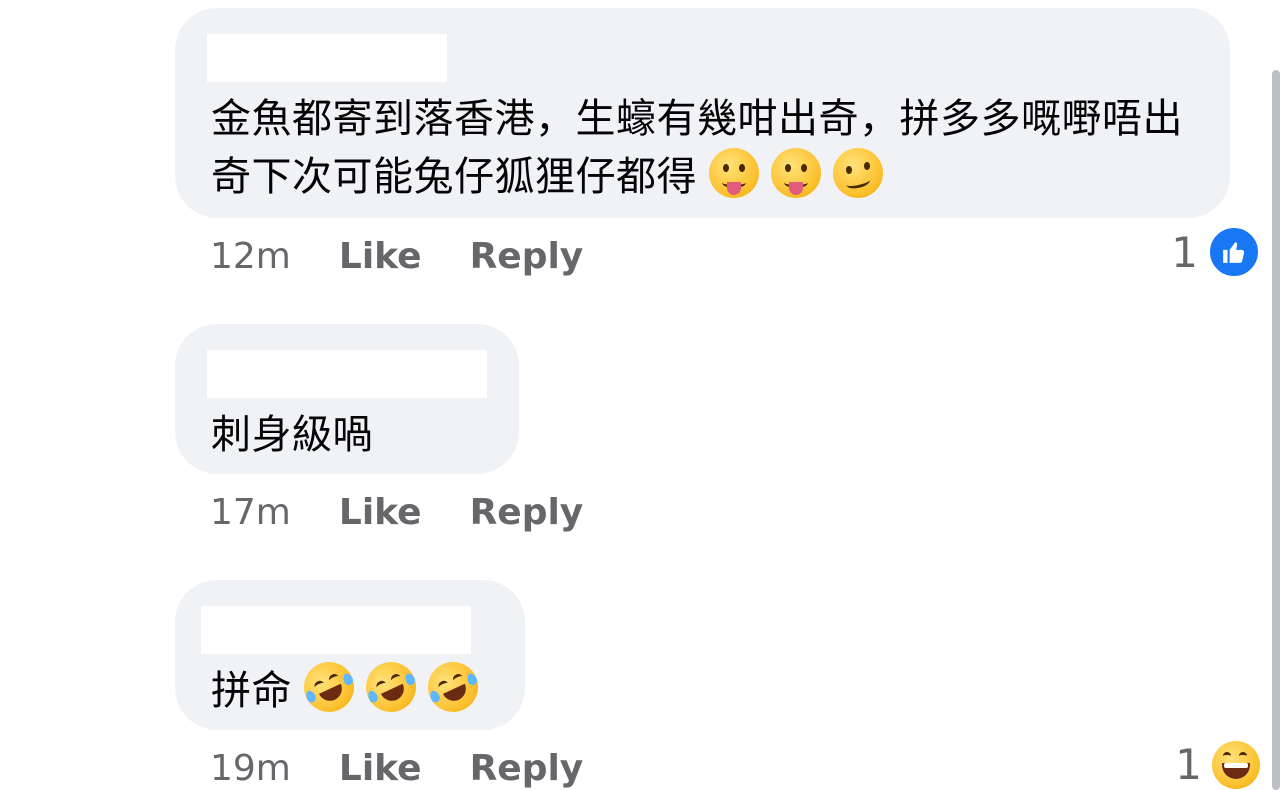 The height and width of the screenshot is (790, 1284). I want to click on comment-3-reactions: 1, so click(1217, 764).